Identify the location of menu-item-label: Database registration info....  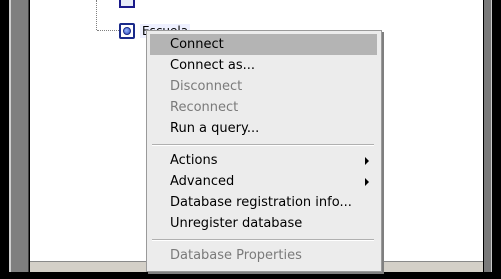
(261, 202).